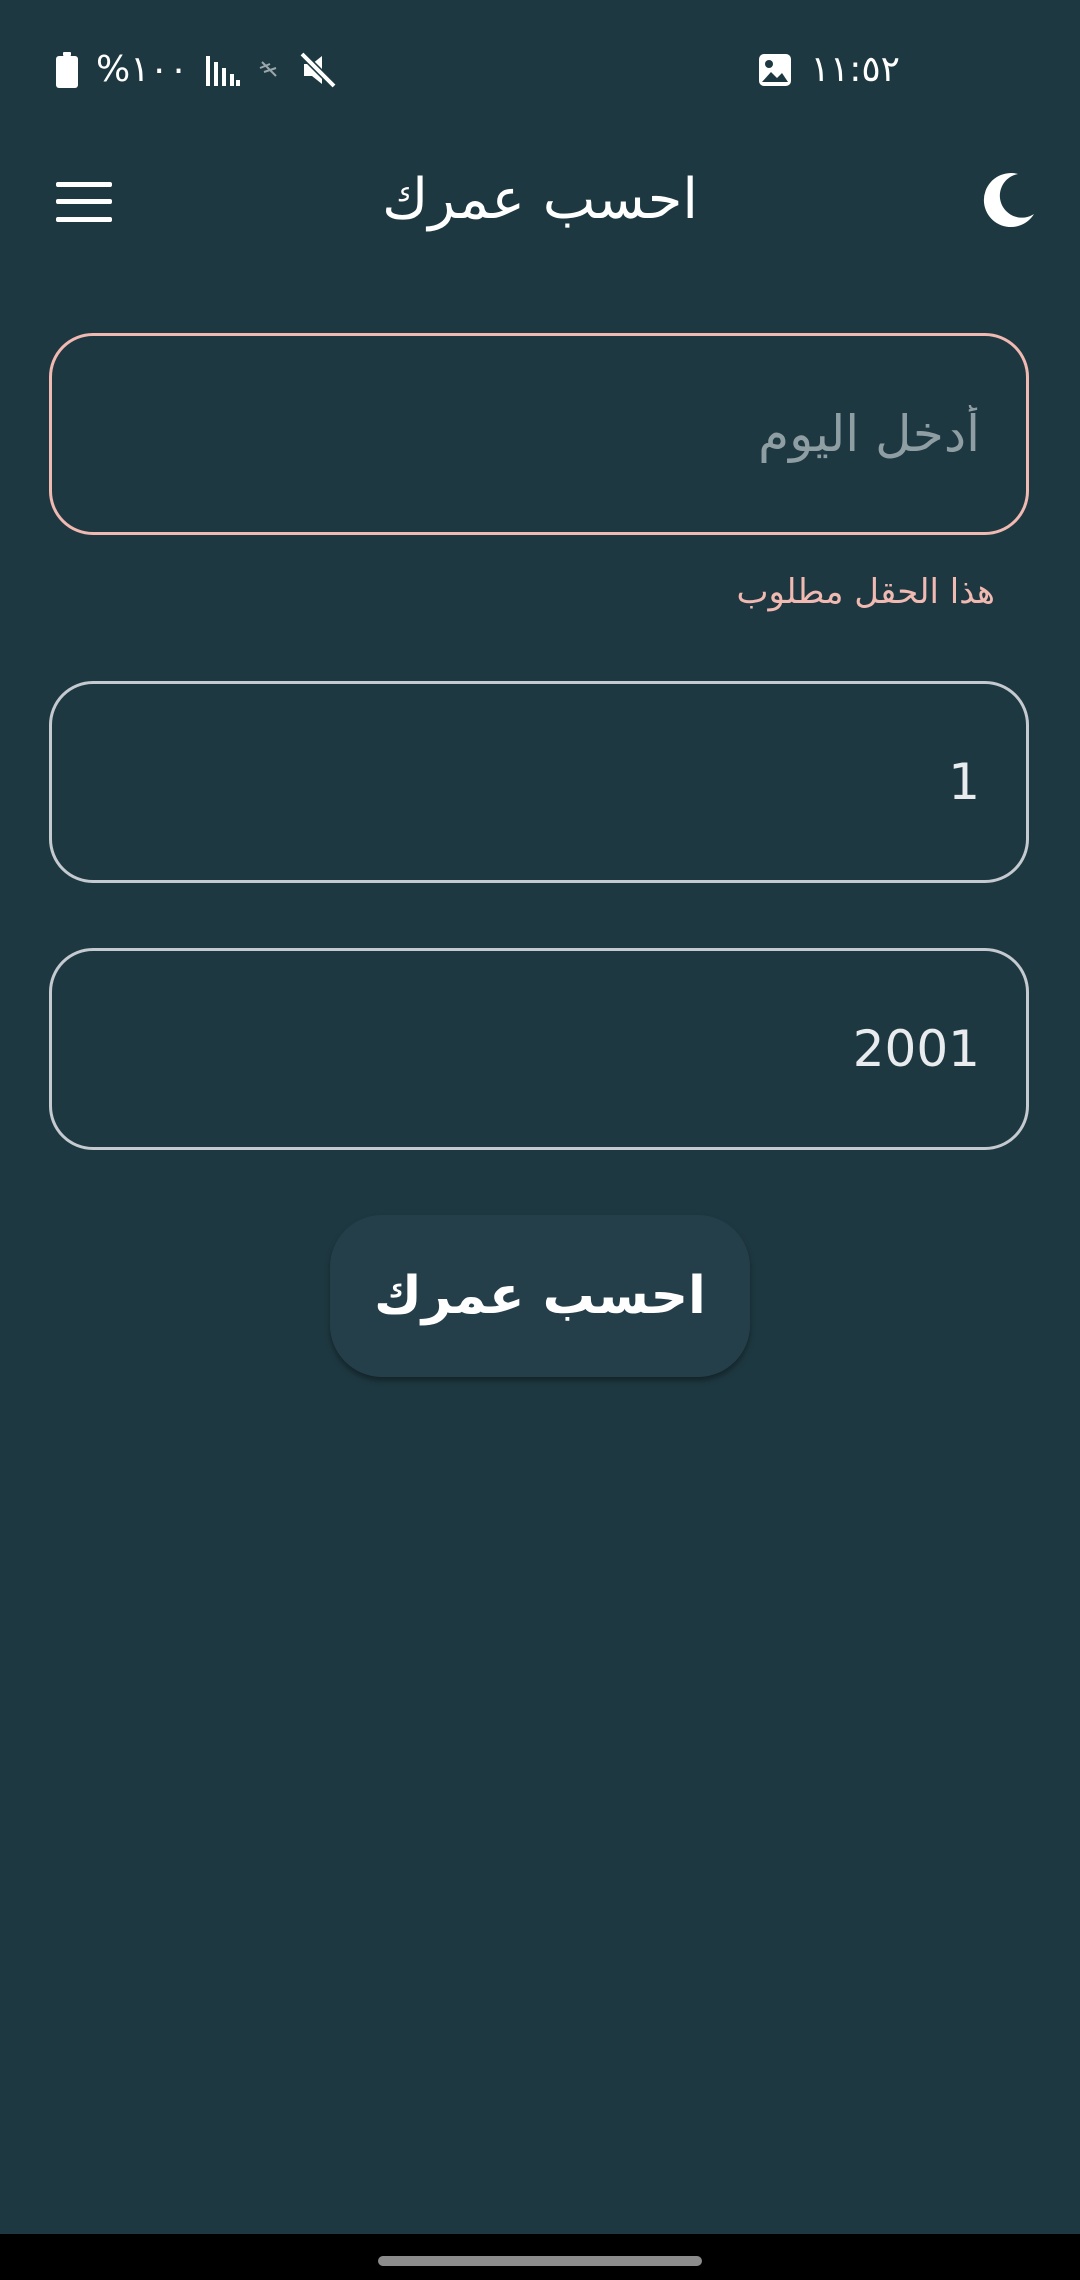 This screenshot has height=2280, width=1080. I want to click on app-bar: احسب عمرك, so click(540, 200).